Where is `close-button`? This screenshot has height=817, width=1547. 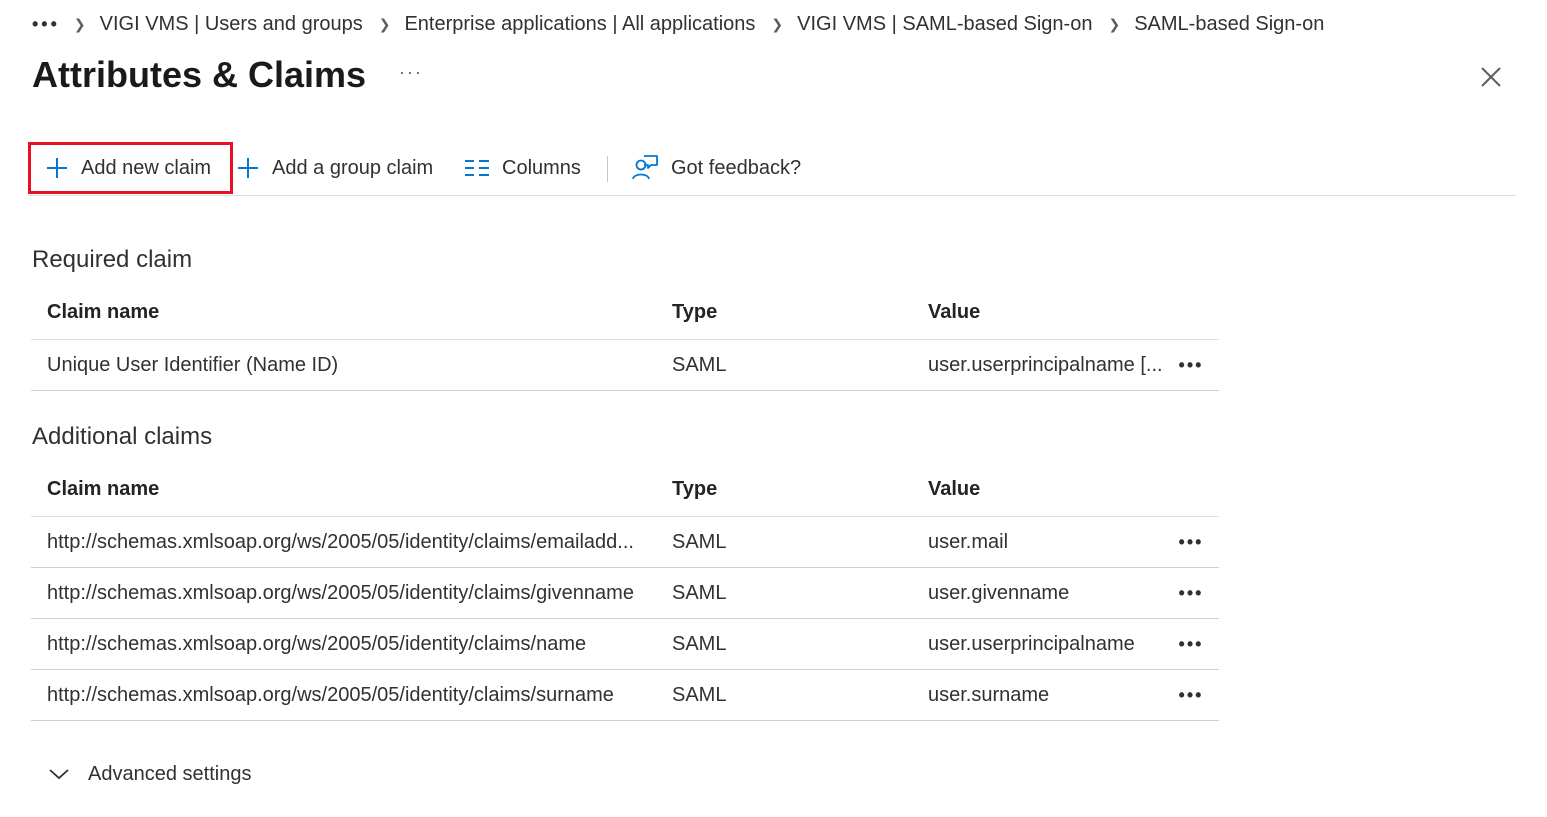 close-button is located at coordinates (1491, 77).